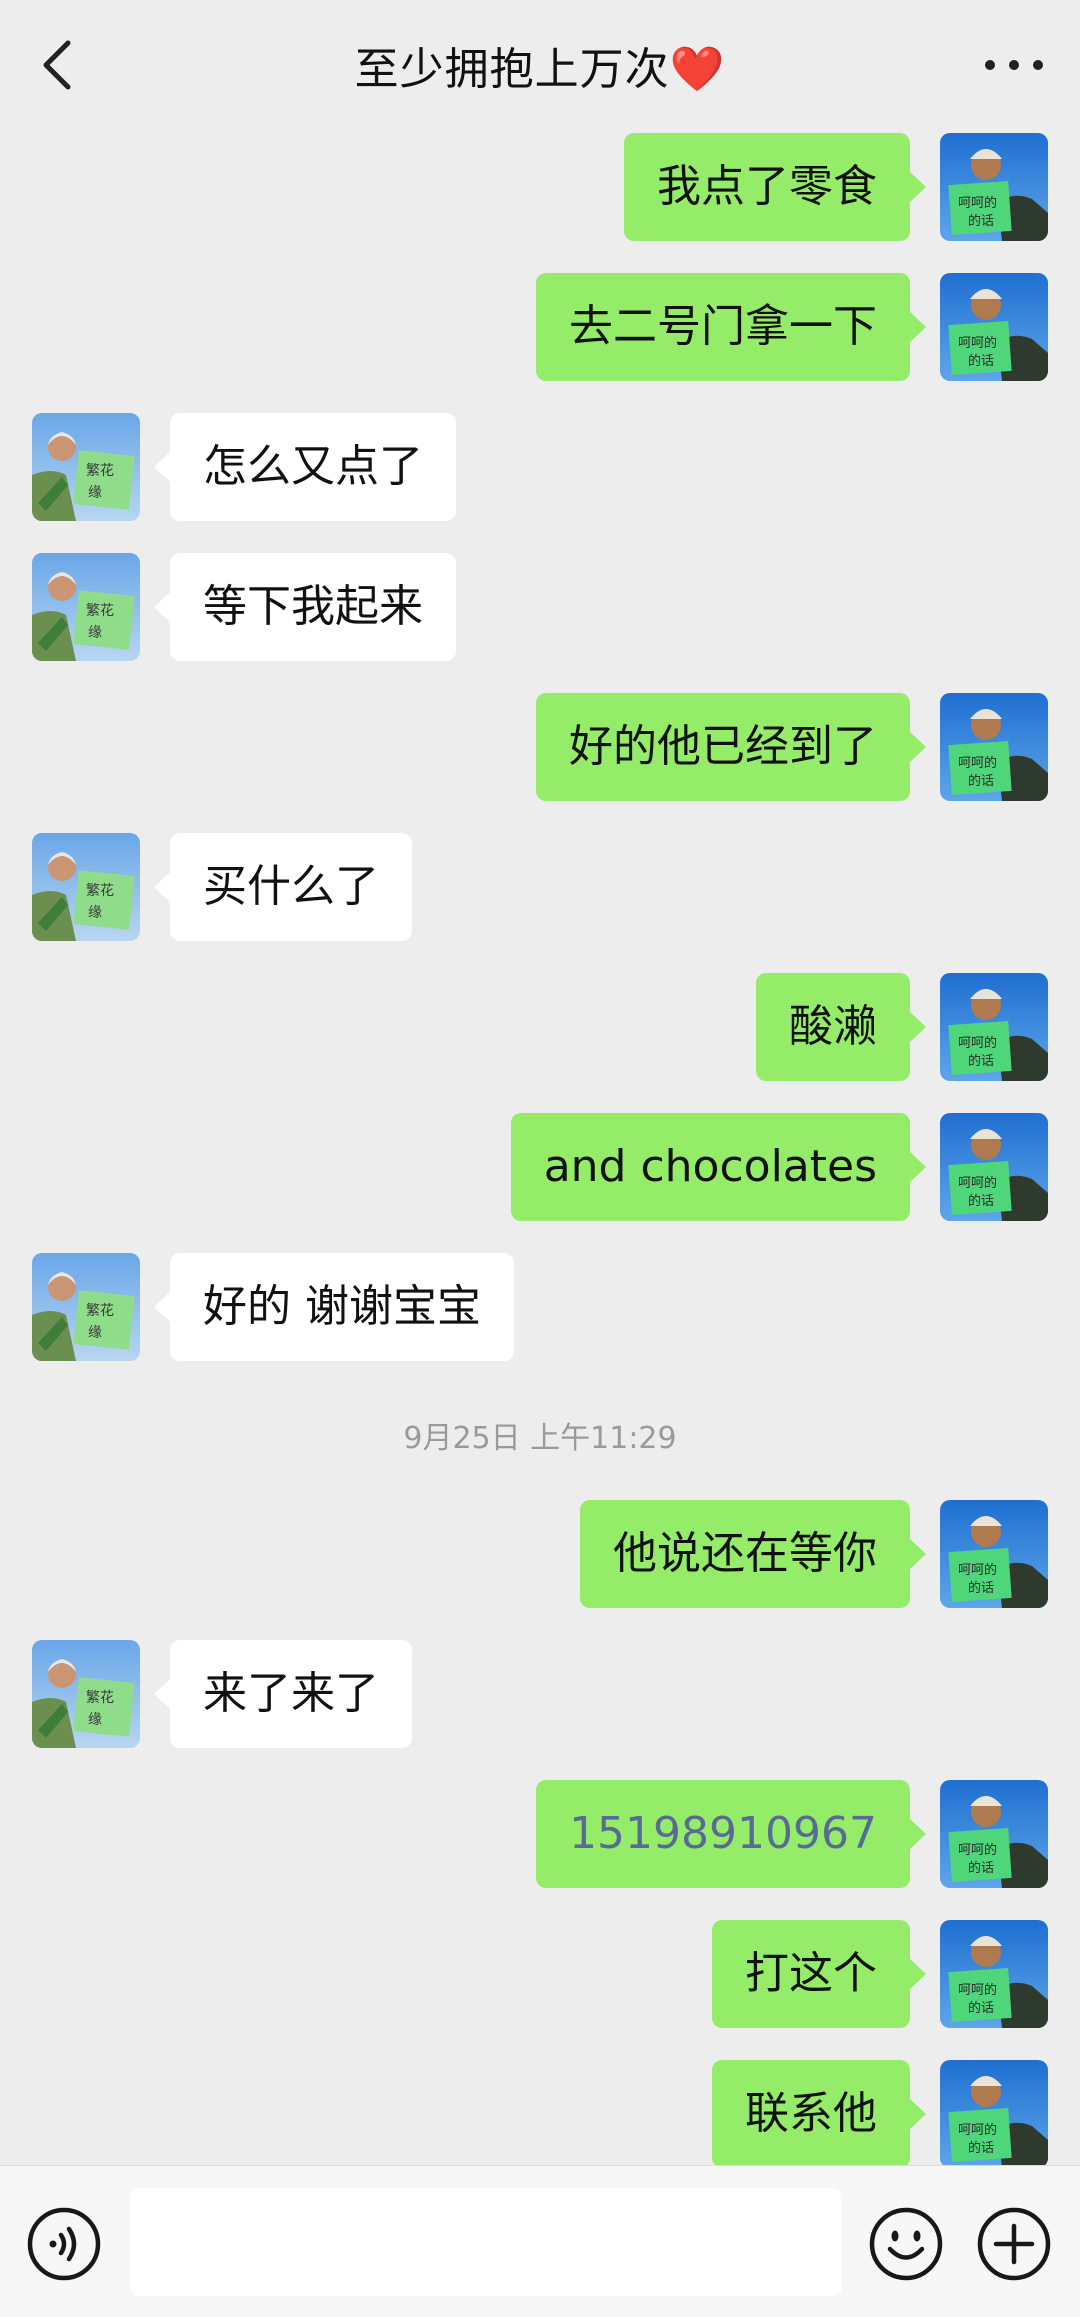 This screenshot has height=2317, width=1080. I want to click on message-bubble: 怎么又点了, so click(305, 467).